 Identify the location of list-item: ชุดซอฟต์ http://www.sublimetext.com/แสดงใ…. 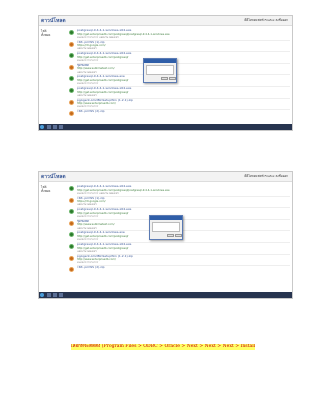
(179, 70).